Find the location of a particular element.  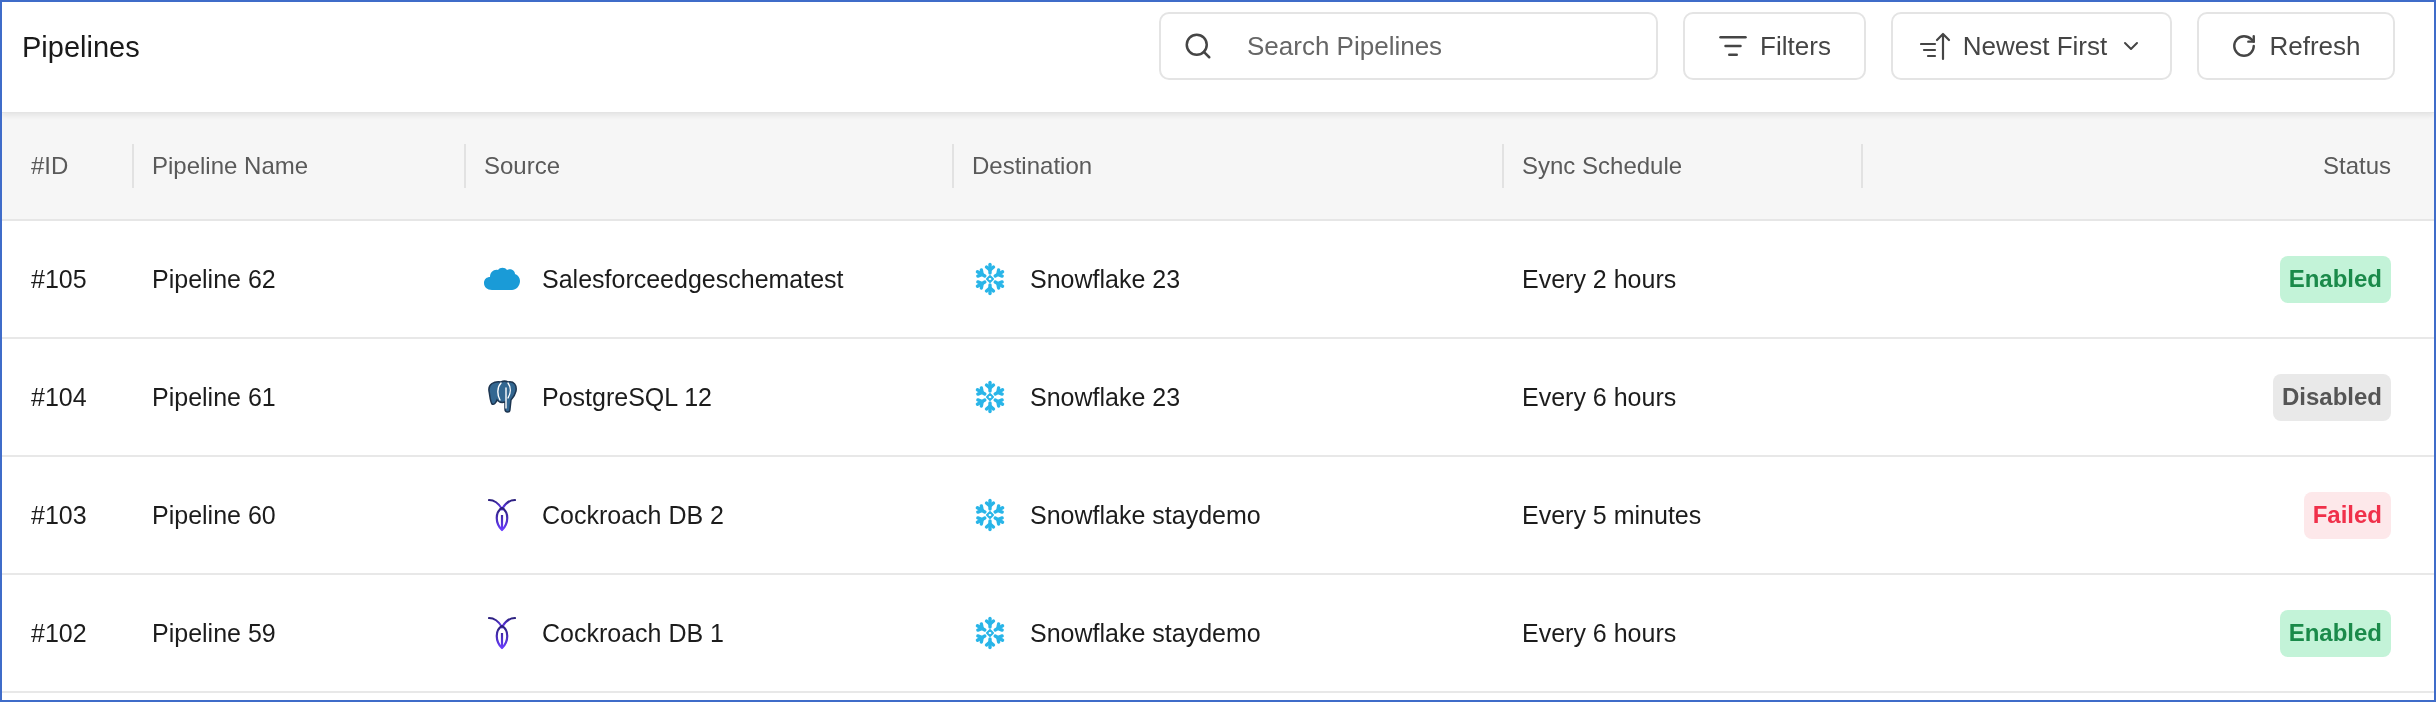

pipeline-id: #104 is located at coordinates (59, 397).